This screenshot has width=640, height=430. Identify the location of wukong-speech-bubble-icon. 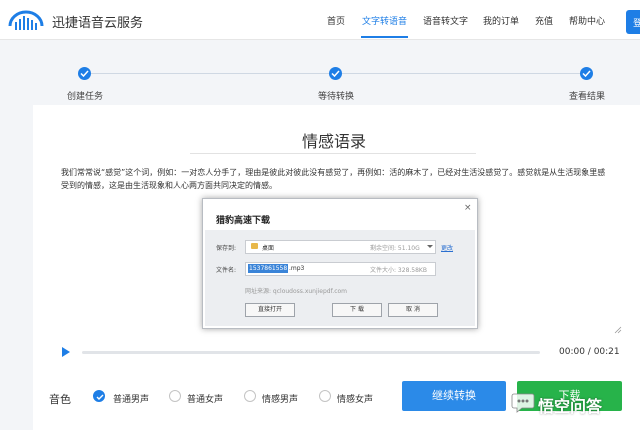
(523, 403).